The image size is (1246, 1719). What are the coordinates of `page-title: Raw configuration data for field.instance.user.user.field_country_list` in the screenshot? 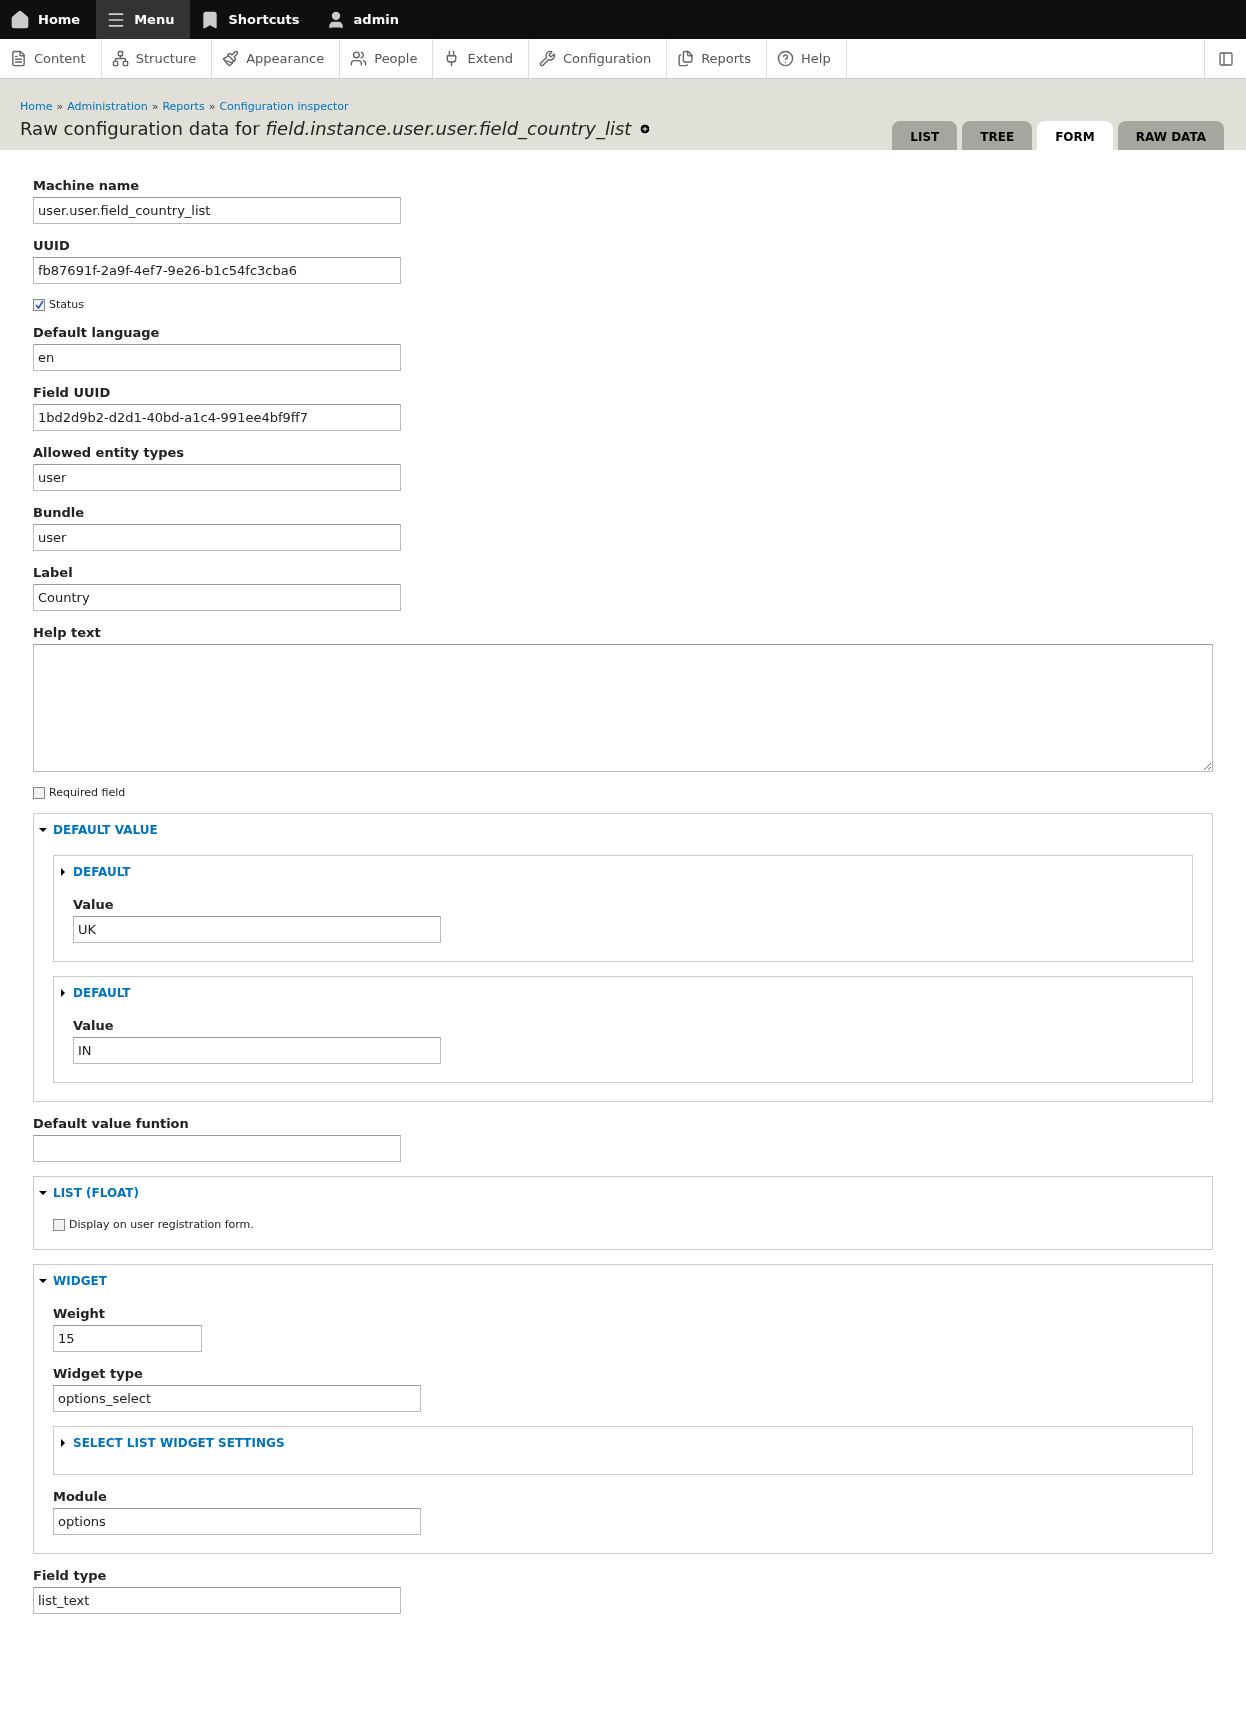 It's located at (326, 128).